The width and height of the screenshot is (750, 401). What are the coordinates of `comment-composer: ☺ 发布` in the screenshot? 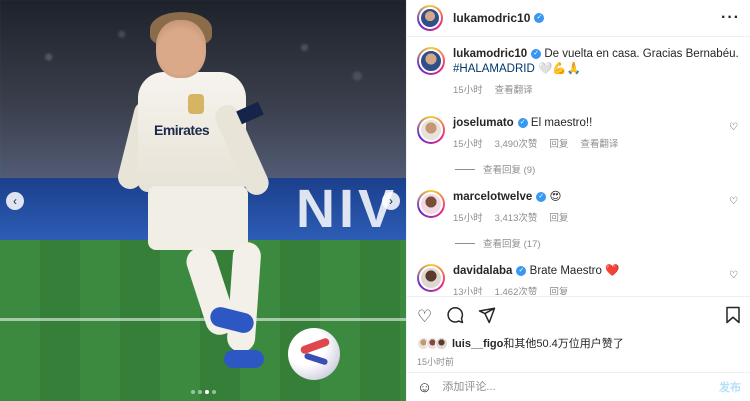 It's located at (578, 386).